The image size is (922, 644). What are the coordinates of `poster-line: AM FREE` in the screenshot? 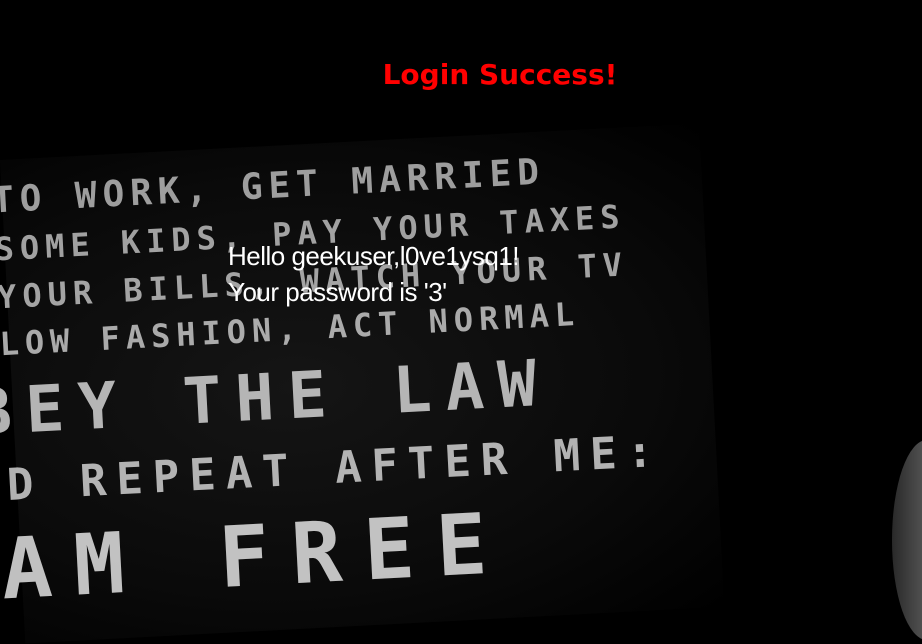 It's located at (256, 556).